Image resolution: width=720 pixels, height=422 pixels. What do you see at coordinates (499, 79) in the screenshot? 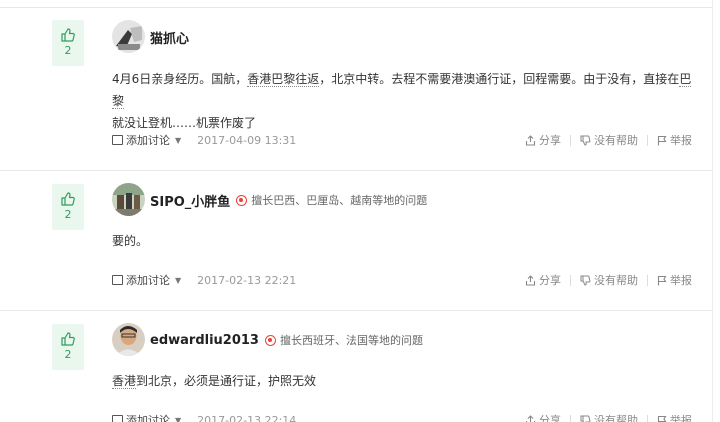
I see `content-text: ，北京中转。去程不需要港澳通行证，回程需要。由于没有，直接在` at bounding box center [499, 79].